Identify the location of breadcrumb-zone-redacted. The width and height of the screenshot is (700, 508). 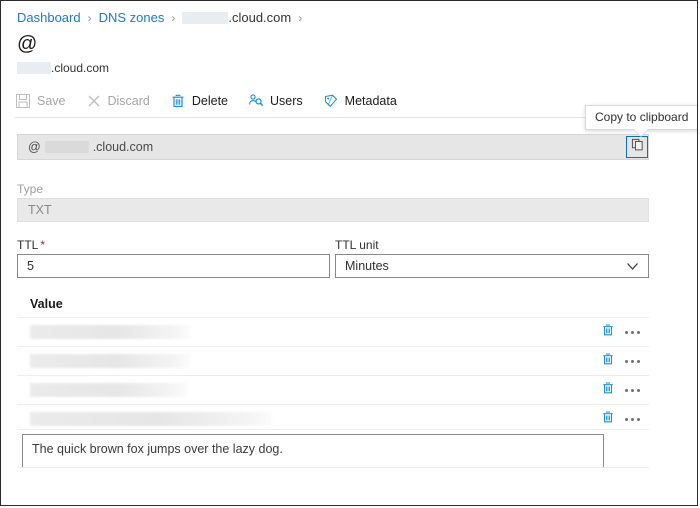
(205, 17).